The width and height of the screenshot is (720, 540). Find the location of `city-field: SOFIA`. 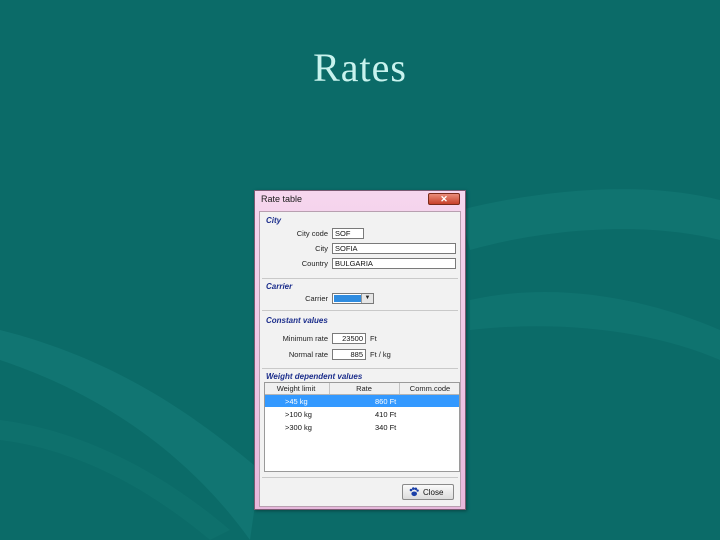

city-field: SOFIA is located at coordinates (394, 248).